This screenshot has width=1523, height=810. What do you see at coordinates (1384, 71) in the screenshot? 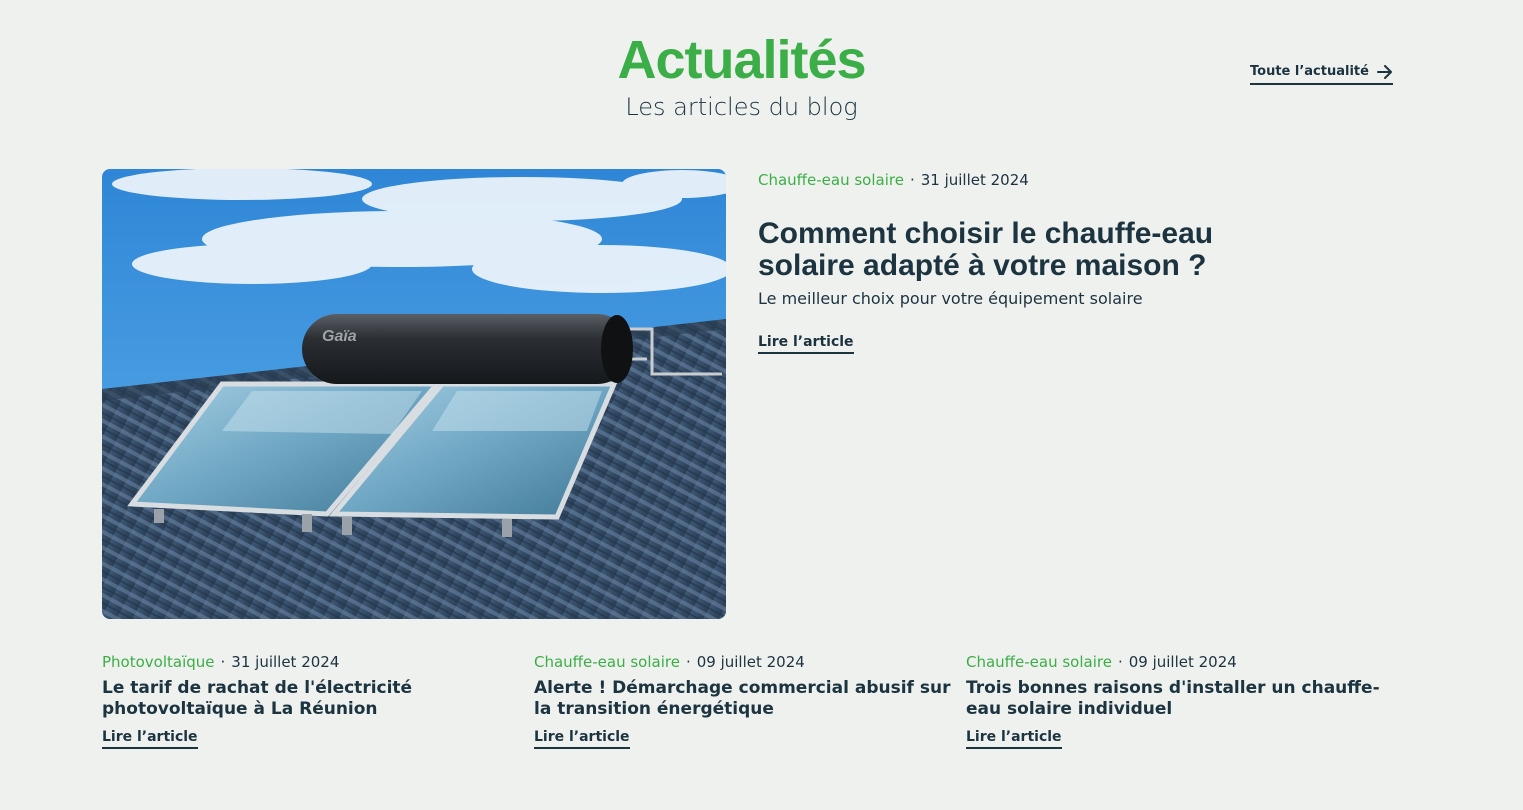
I see `arrow-right-icon` at bounding box center [1384, 71].